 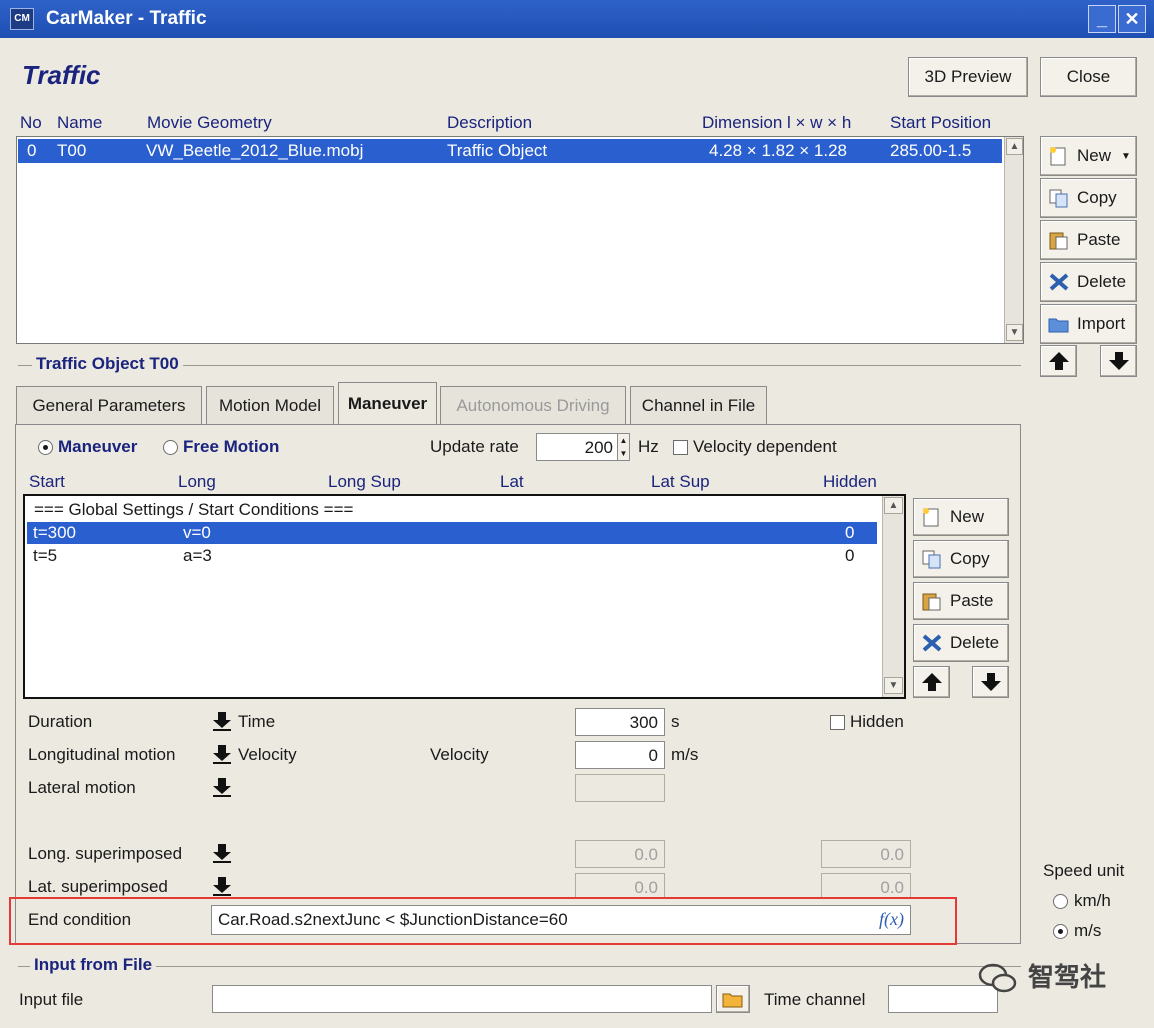 I want to click on row-long: a=3, so click(x=197, y=555).